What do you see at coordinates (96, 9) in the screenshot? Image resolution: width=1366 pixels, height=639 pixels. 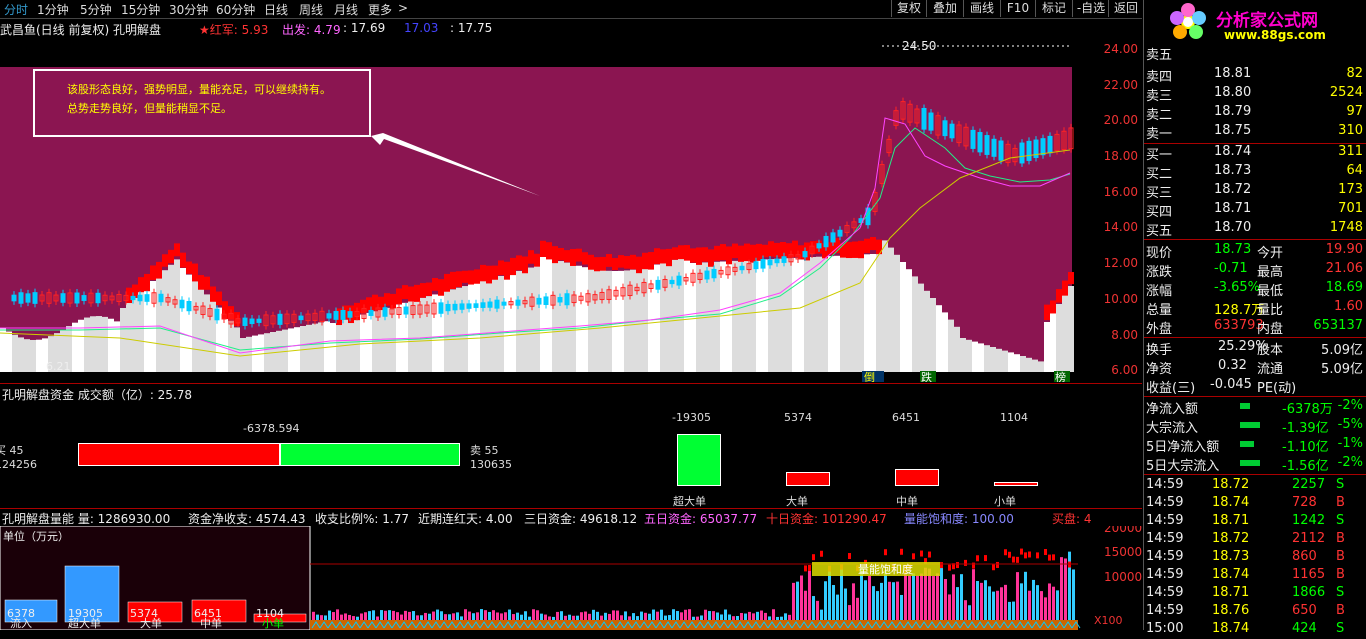 I see `tab-5min: 5分钟` at bounding box center [96, 9].